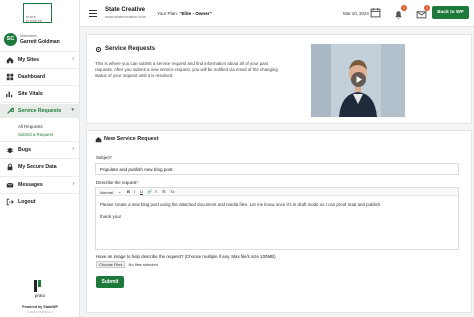 The width and height of the screenshot is (474, 317). I want to click on sidebar-item-label: Service Requests, so click(40, 111).